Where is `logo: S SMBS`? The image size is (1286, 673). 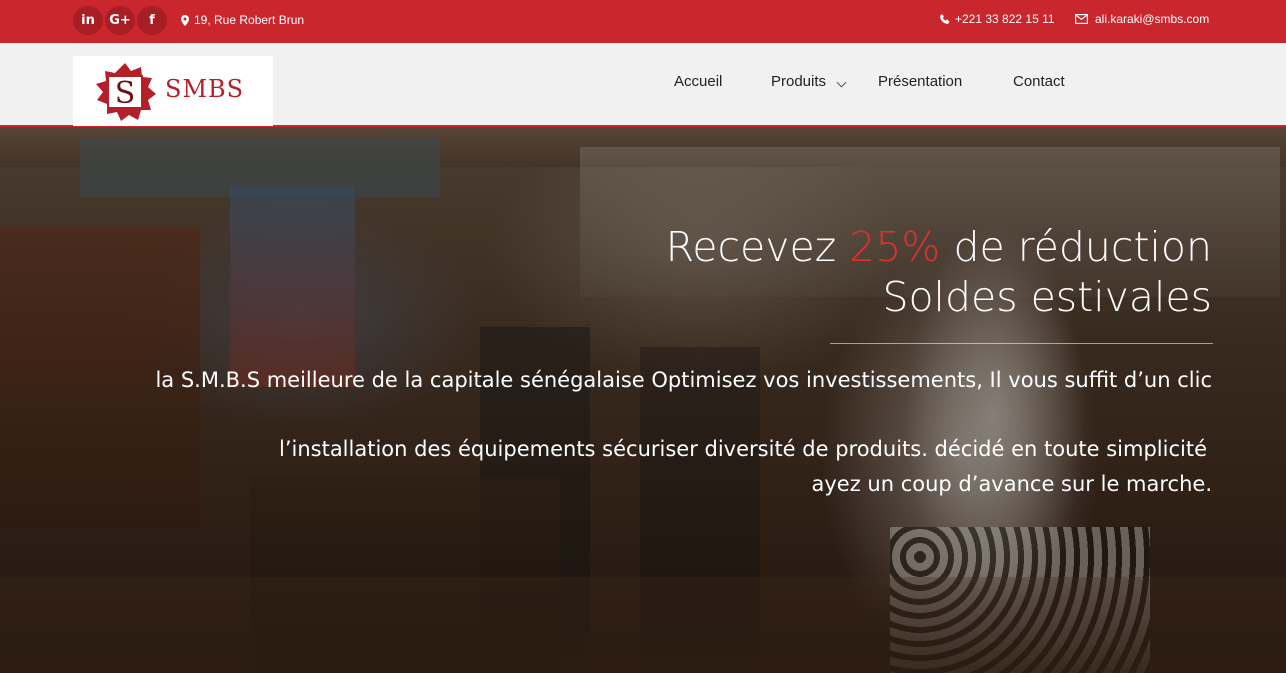 logo: S SMBS is located at coordinates (173, 91).